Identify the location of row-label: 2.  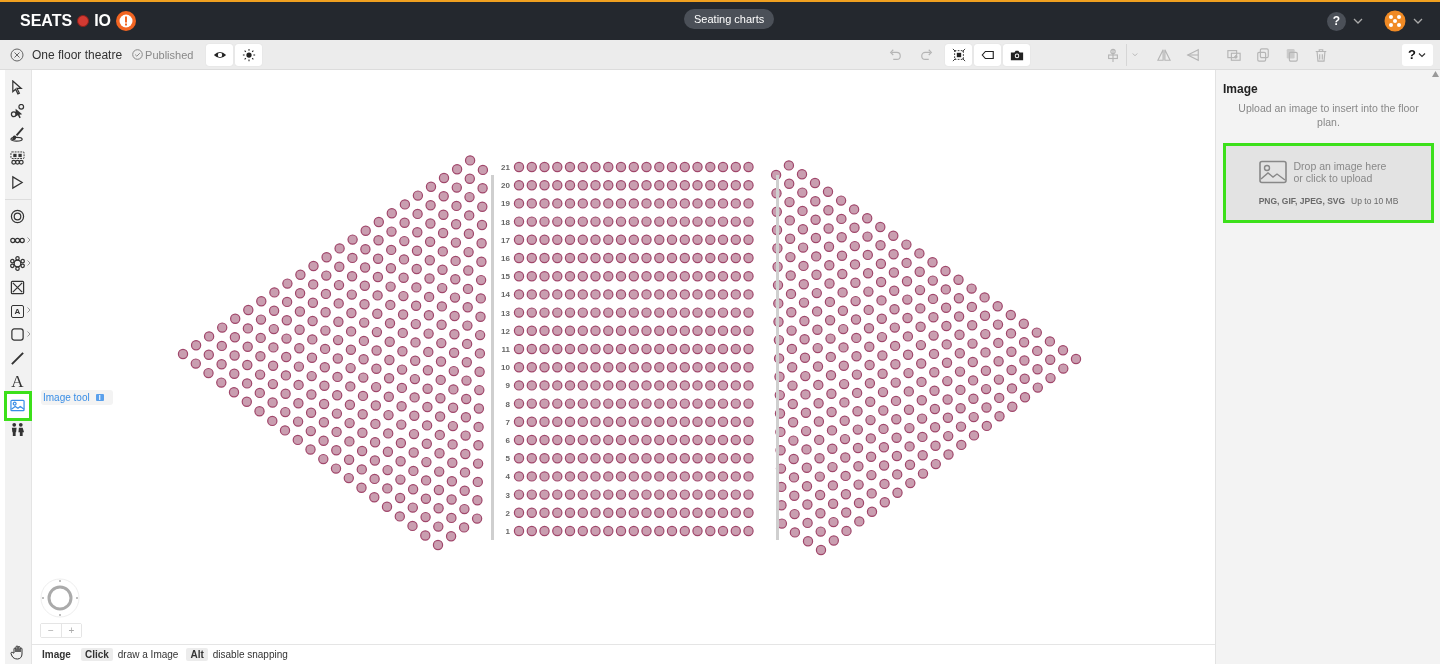
(507, 513).